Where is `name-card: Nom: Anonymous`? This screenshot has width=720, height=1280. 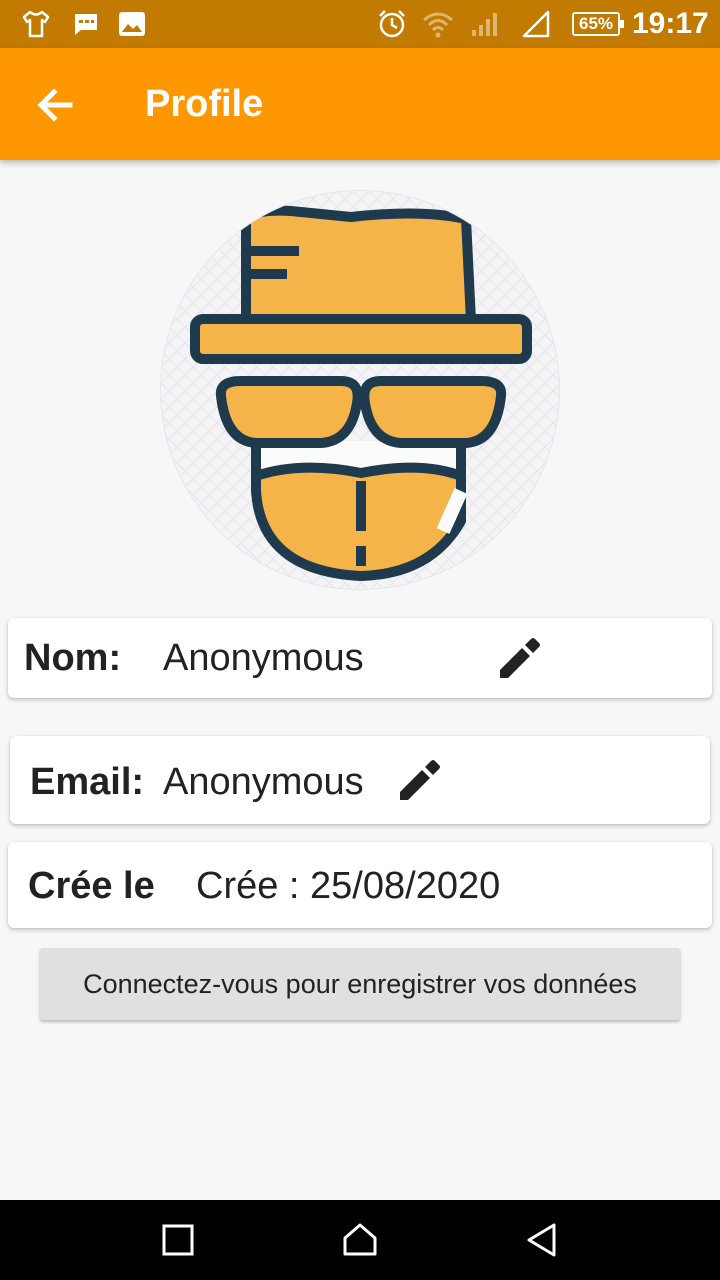
name-card: Nom: Anonymous is located at coordinates (360, 658).